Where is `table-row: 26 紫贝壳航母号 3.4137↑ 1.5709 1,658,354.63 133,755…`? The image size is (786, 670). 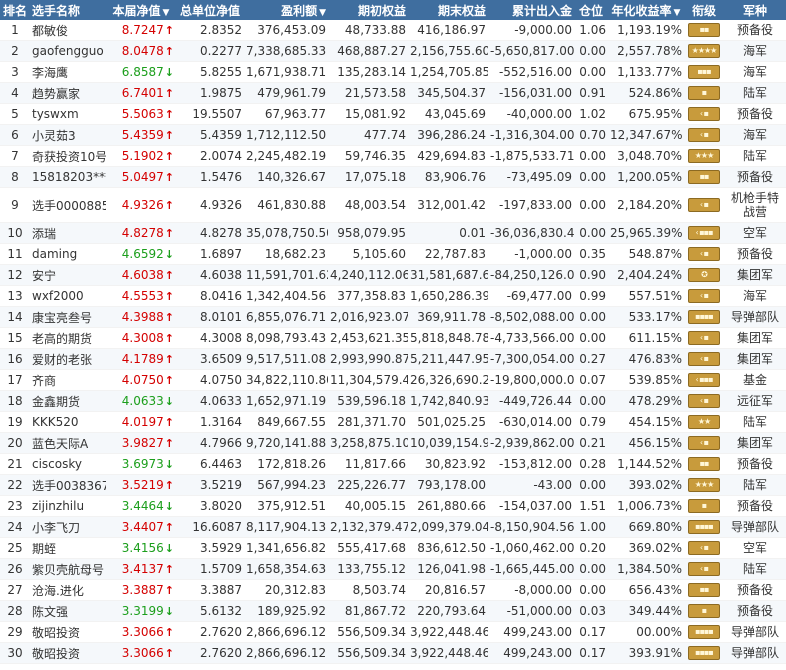
table-row: 26 紫贝壳航母号 3.4137↑ 1.5709 1,658,354.63 133,755… is located at coordinates (393, 569).